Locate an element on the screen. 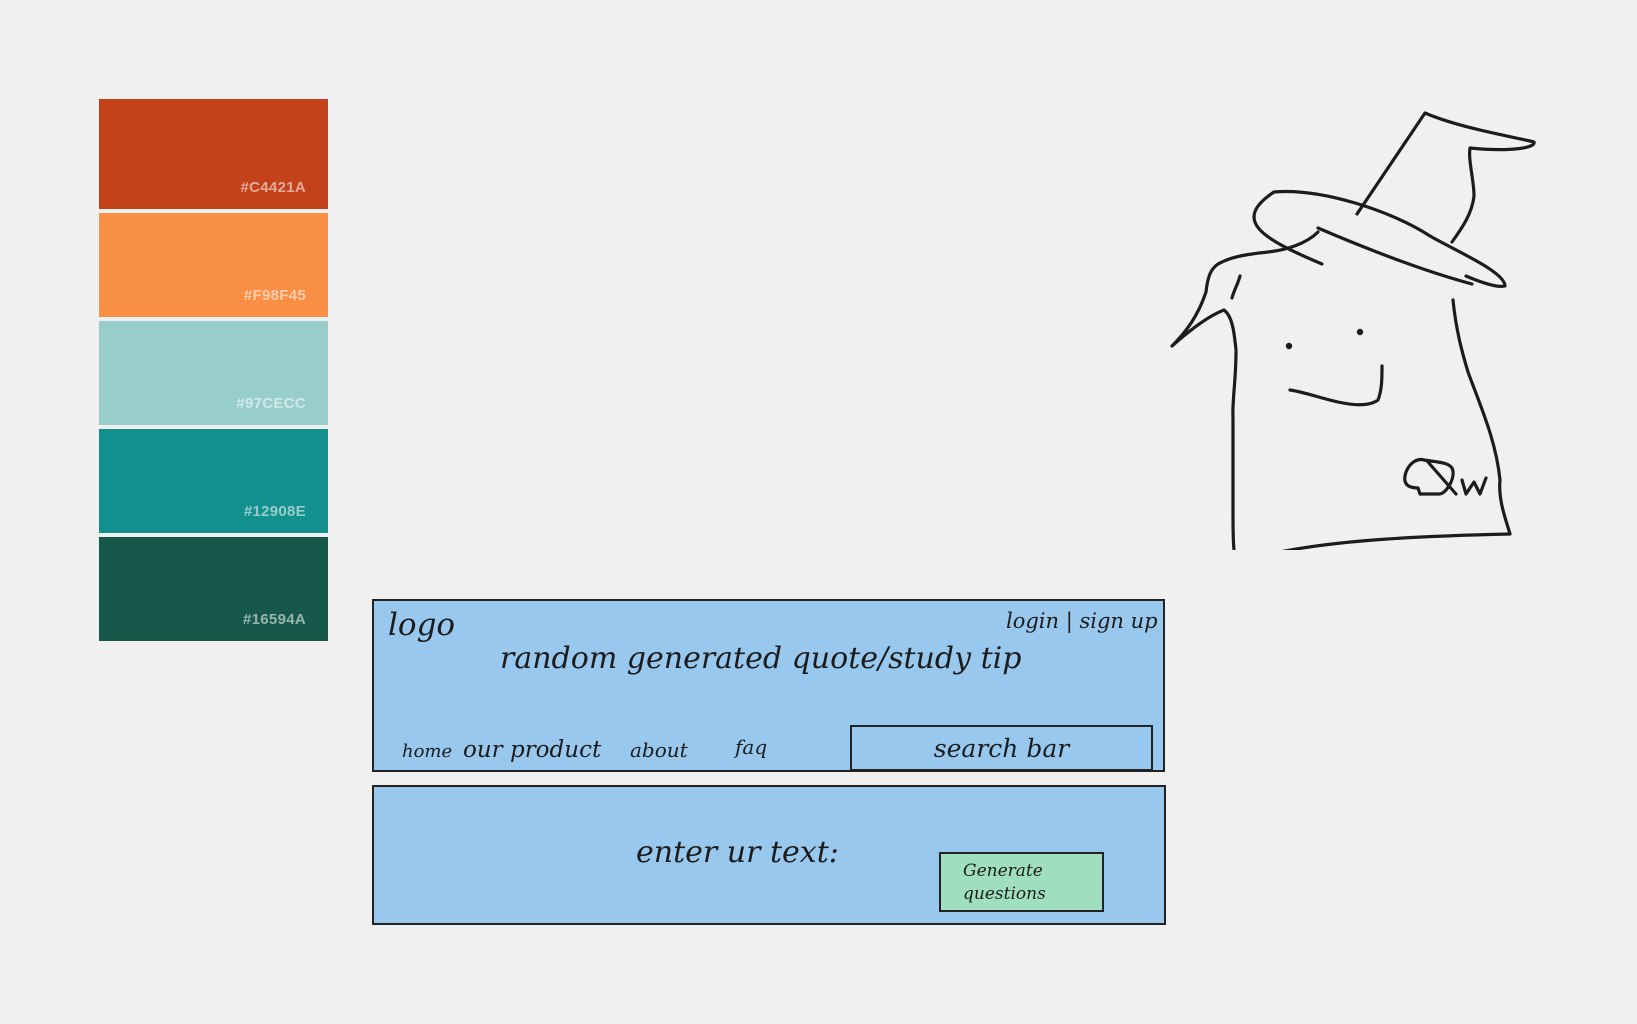 The image size is (1637, 1024). nav-home: home is located at coordinates (427, 751).